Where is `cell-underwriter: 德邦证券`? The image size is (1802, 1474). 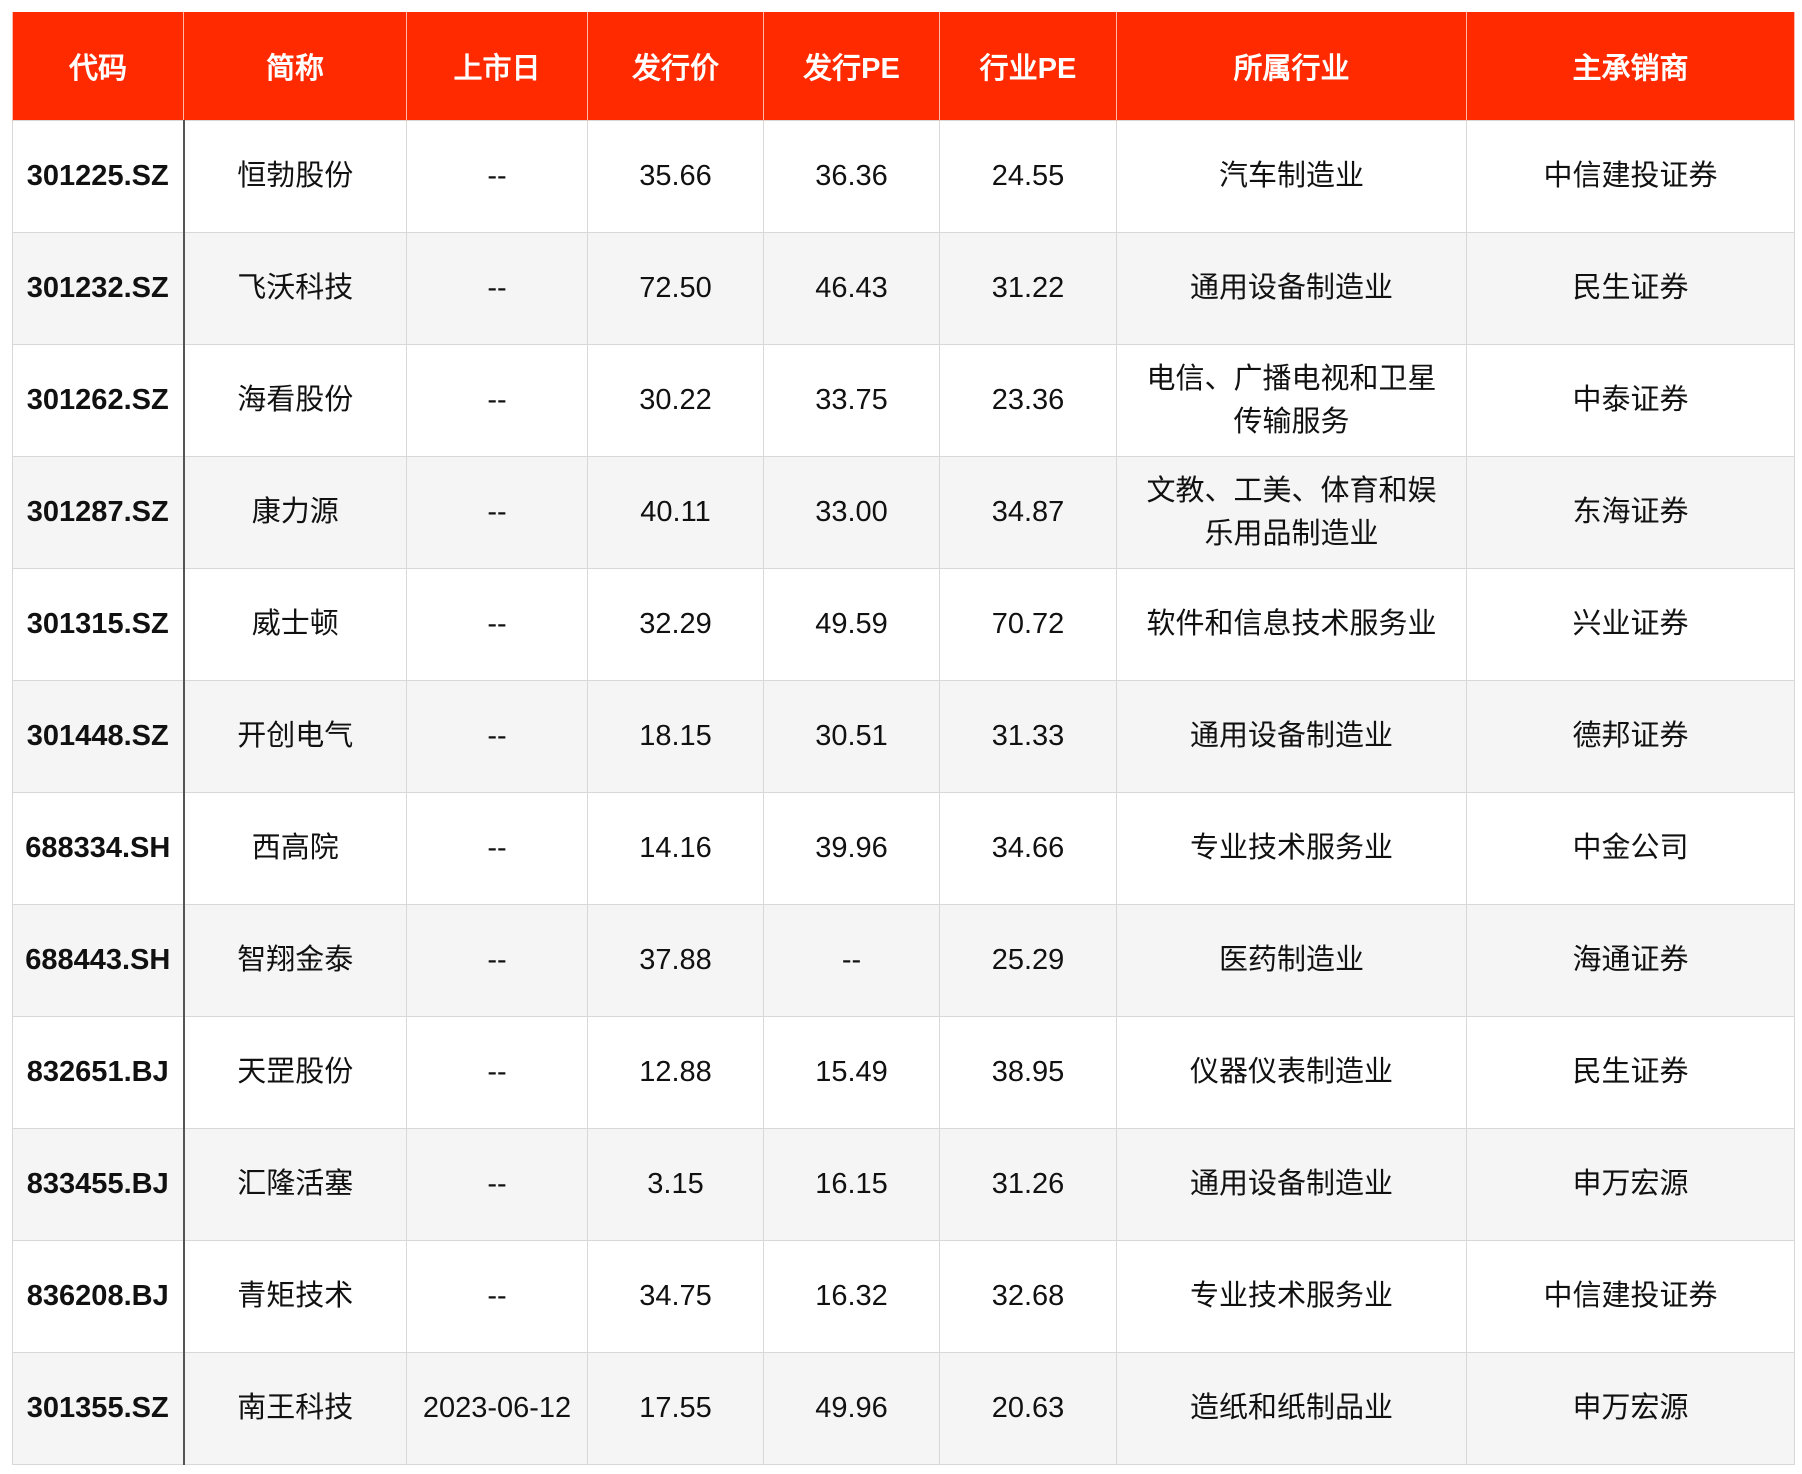 cell-underwriter: 德邦证券 is located at coordinates (1630, 736).